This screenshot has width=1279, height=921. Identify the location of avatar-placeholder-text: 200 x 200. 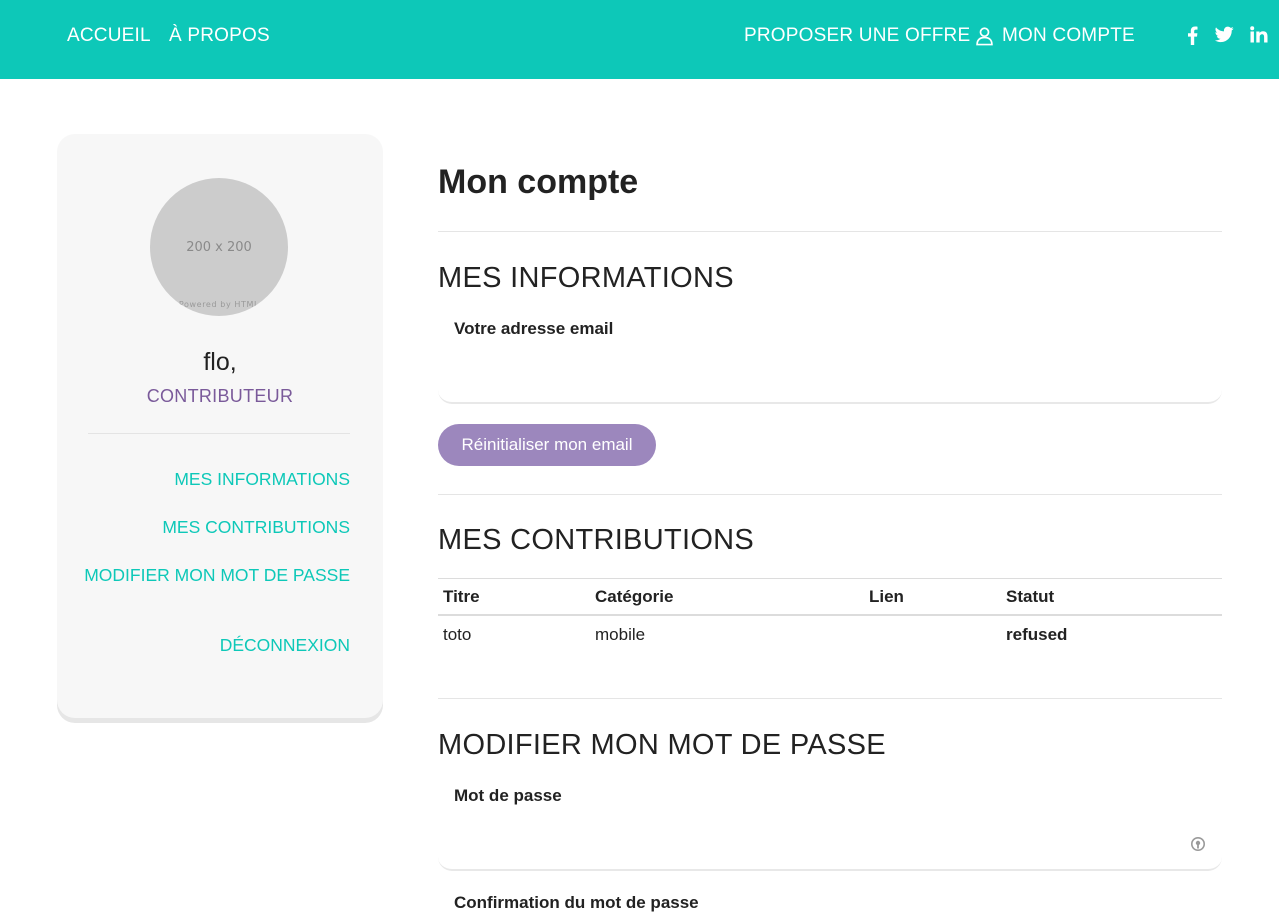
(219, 247).